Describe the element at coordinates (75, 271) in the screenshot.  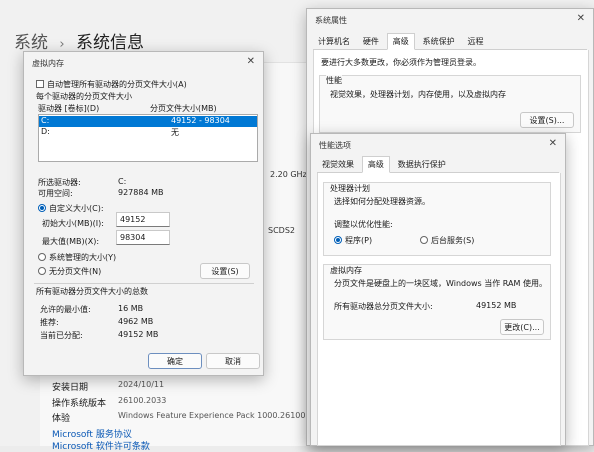
I see `no-paging-file-label: 无分页文件(N)` at that location.